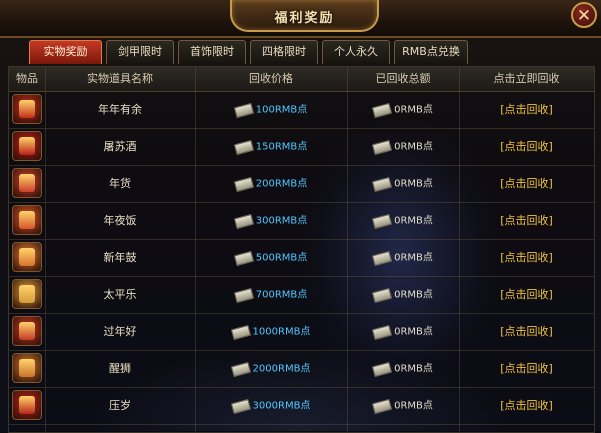 This screenshot has width=601, height=433. I want to click on table-row: 年夜饭 300RMB点 0RMB点 [点击回收], so click(301, 221).